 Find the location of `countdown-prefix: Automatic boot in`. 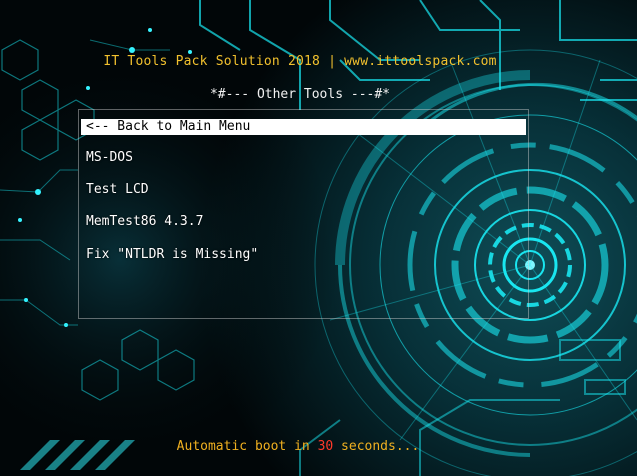

countdown-prefix: Automatic boot in is located at coordinates (247, 446).